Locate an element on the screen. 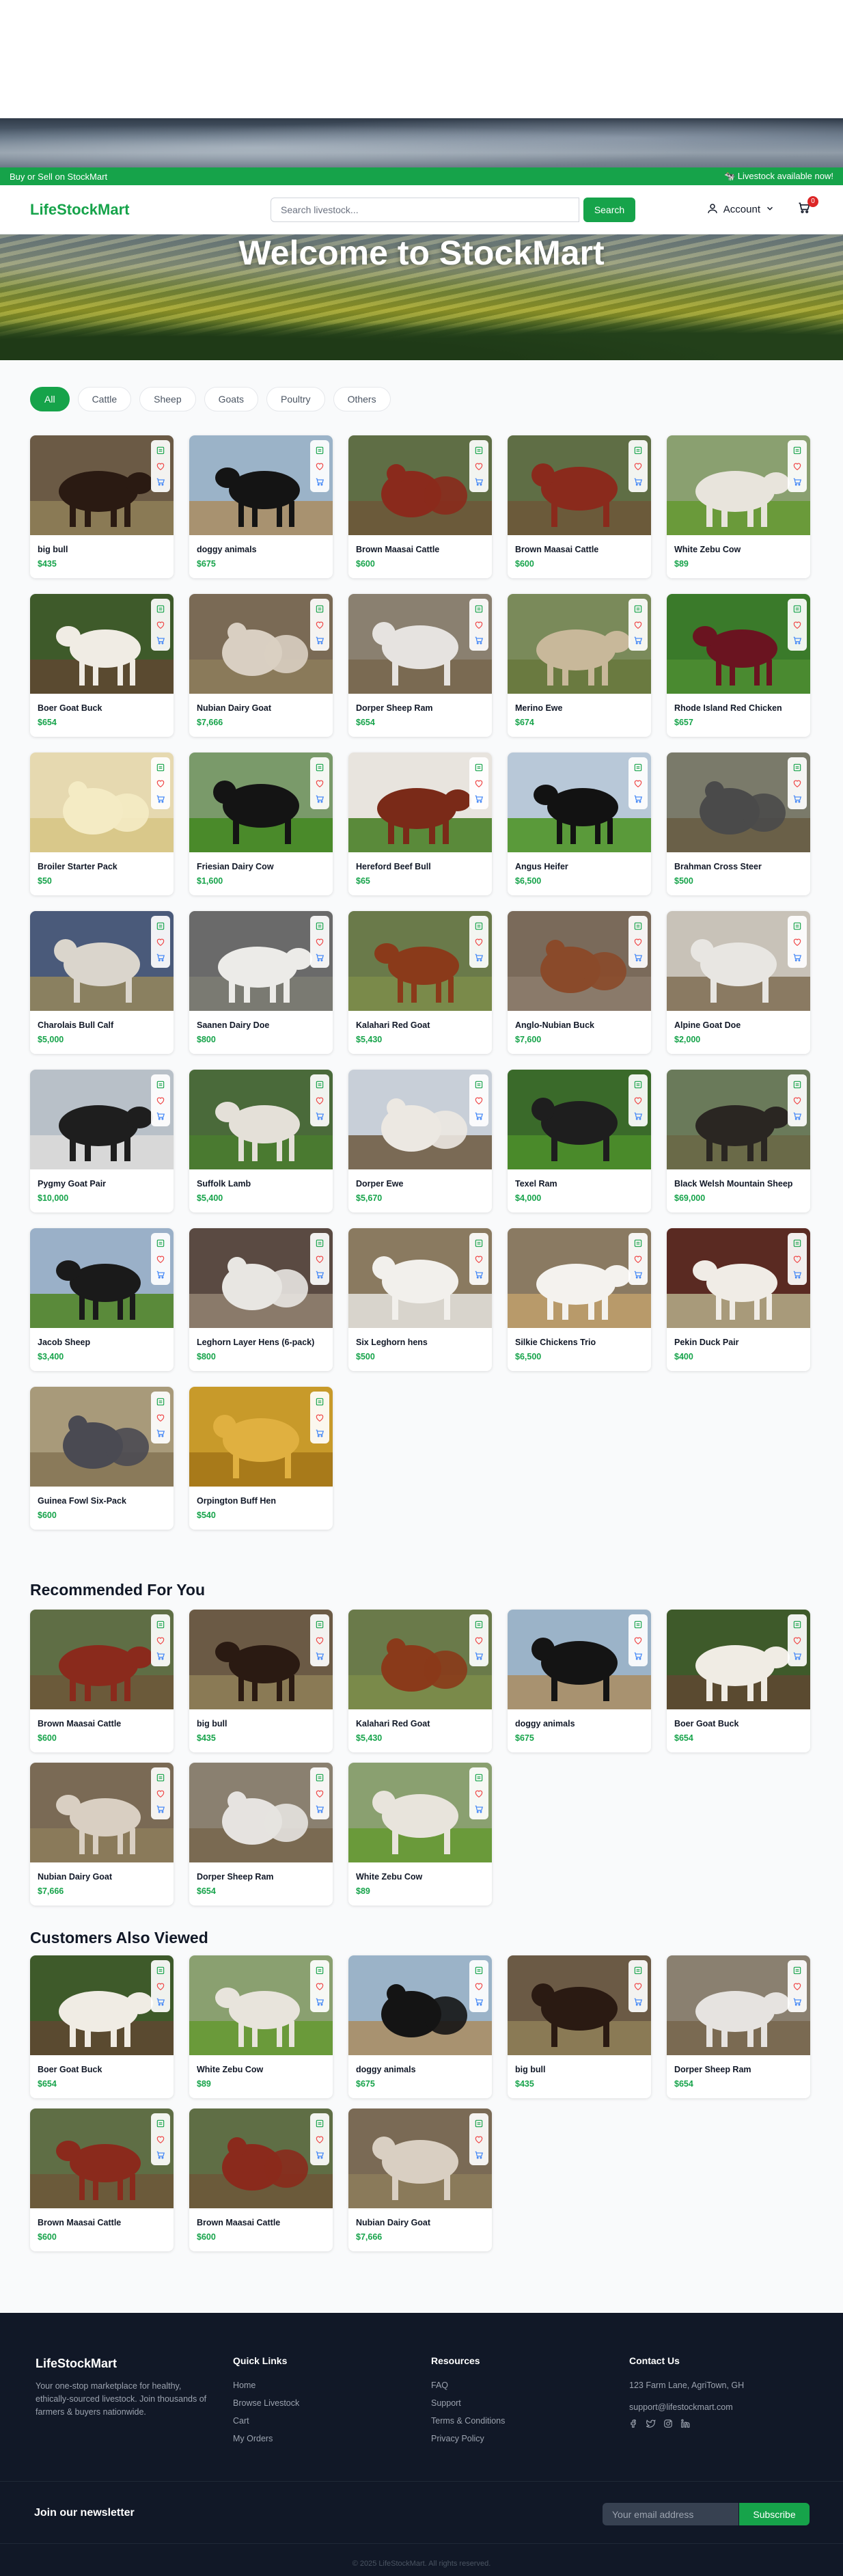 Image resolution: width=843 pixels, height=2576 pixels. footer-link-faq: FAQ is located at coordinates (468, 2385).